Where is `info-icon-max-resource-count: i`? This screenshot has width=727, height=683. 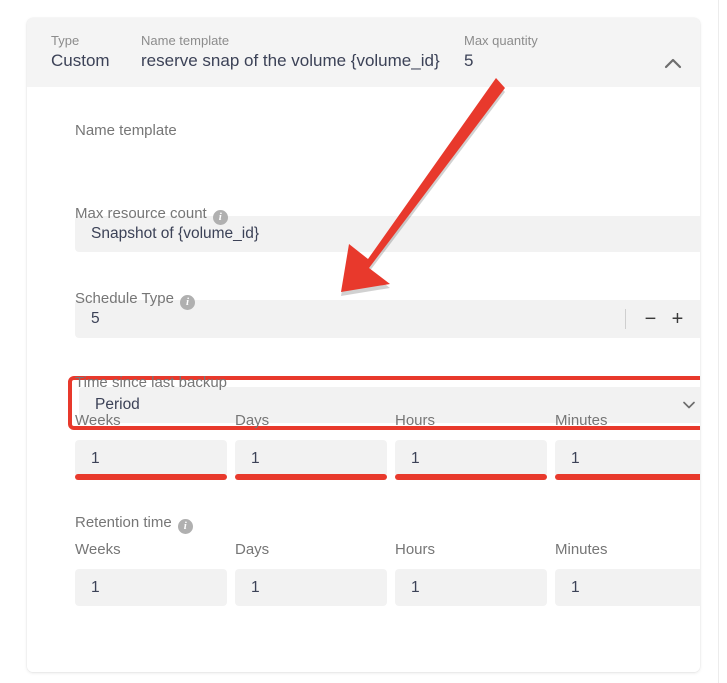
info-icon-max-resource-count: i is located at coordinates (220, 217).